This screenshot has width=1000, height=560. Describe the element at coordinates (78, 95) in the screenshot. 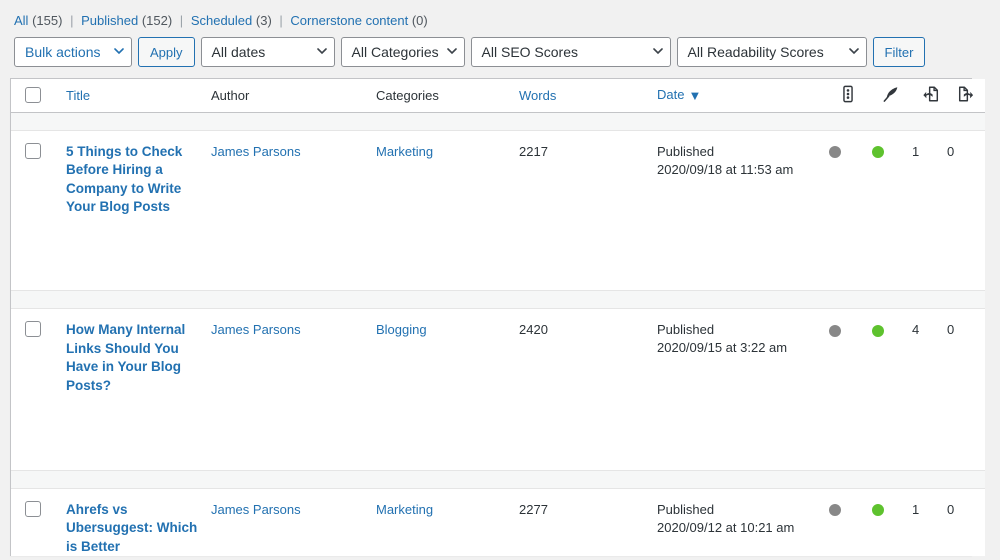

I see `column-header-title-label: Title` at that location.